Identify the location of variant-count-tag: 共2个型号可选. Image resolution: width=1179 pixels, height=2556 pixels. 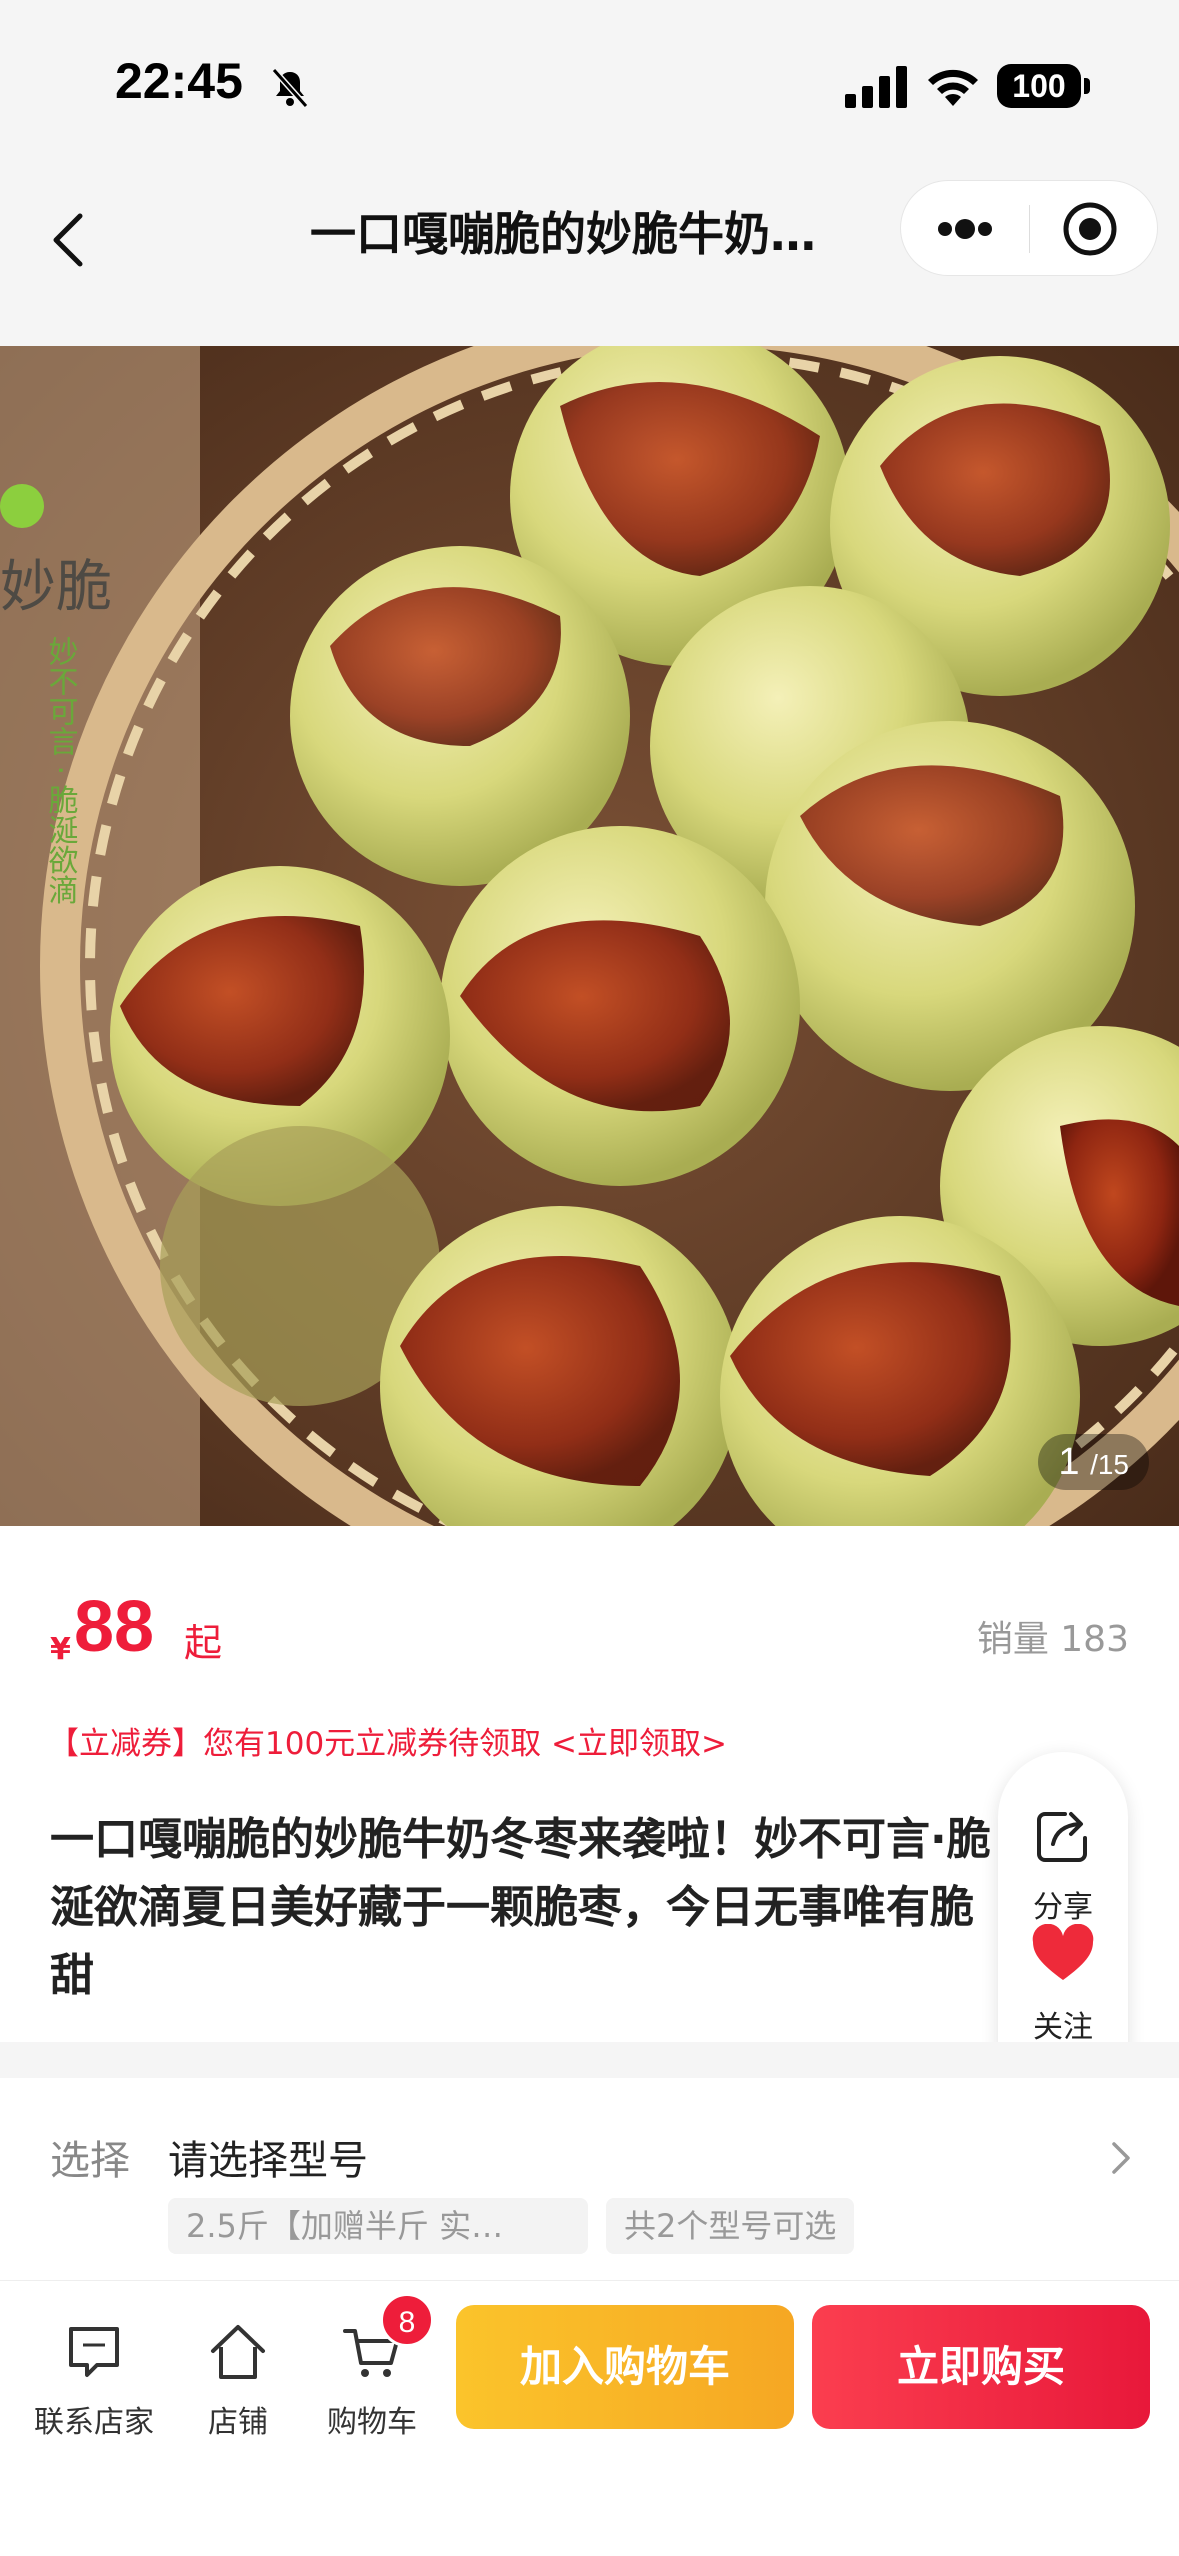
(730, 2226).